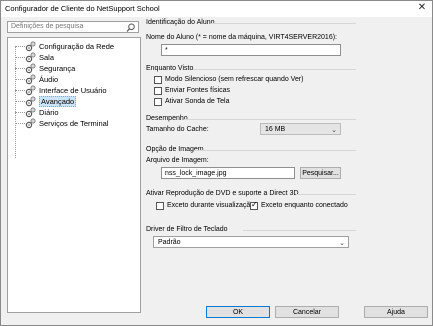  I want to click on tree-item-label: Interface de Usuário, so click(73, 90).